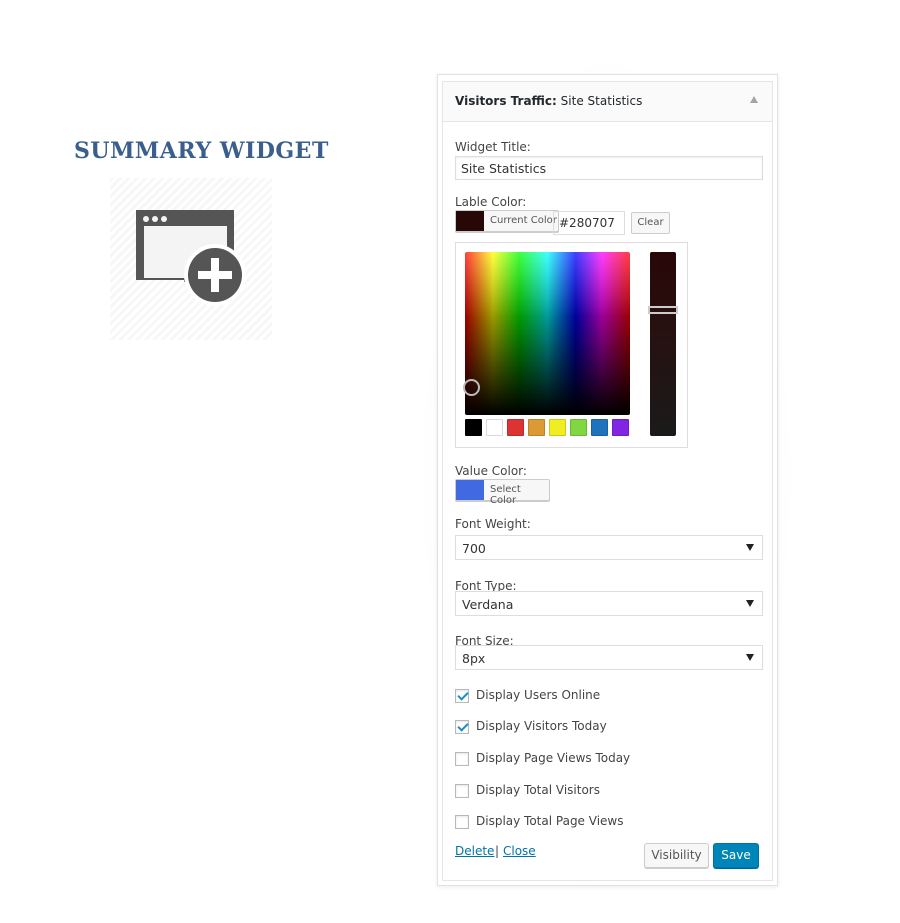  I want to click on lightness-slider-handle, so click(663, 310).